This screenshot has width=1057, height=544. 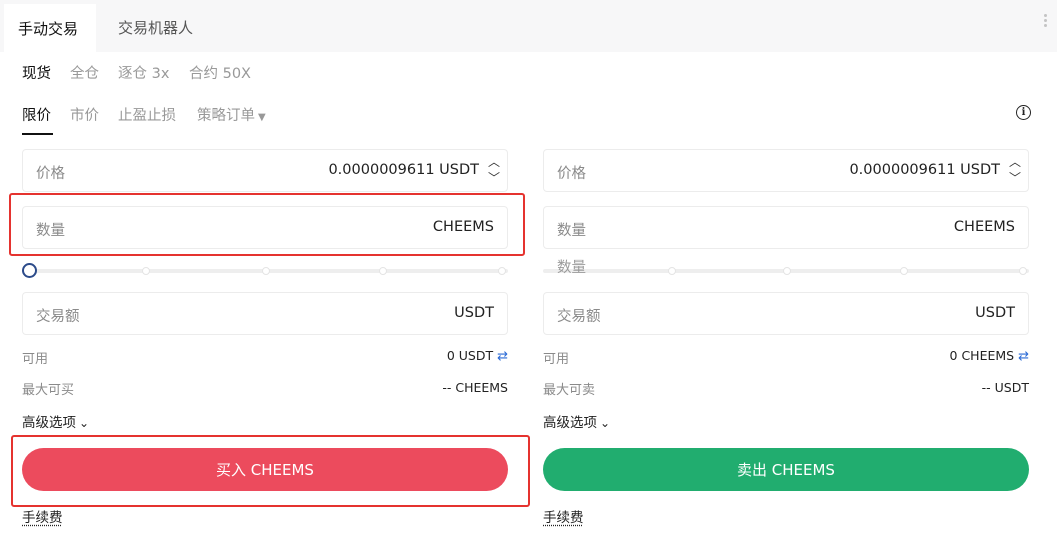 I want to click on chevron-down-icon: ▼, so click(x=262, y=117).